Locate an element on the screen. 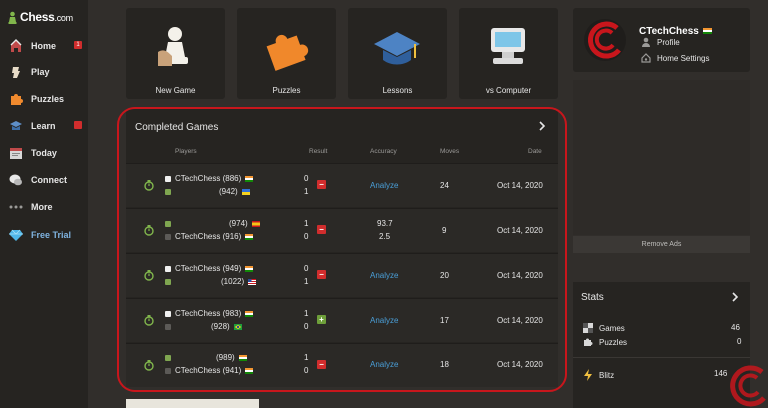 The height and width of the screenshot is (408, 768). board-icon is located at coordinates (588, 328).